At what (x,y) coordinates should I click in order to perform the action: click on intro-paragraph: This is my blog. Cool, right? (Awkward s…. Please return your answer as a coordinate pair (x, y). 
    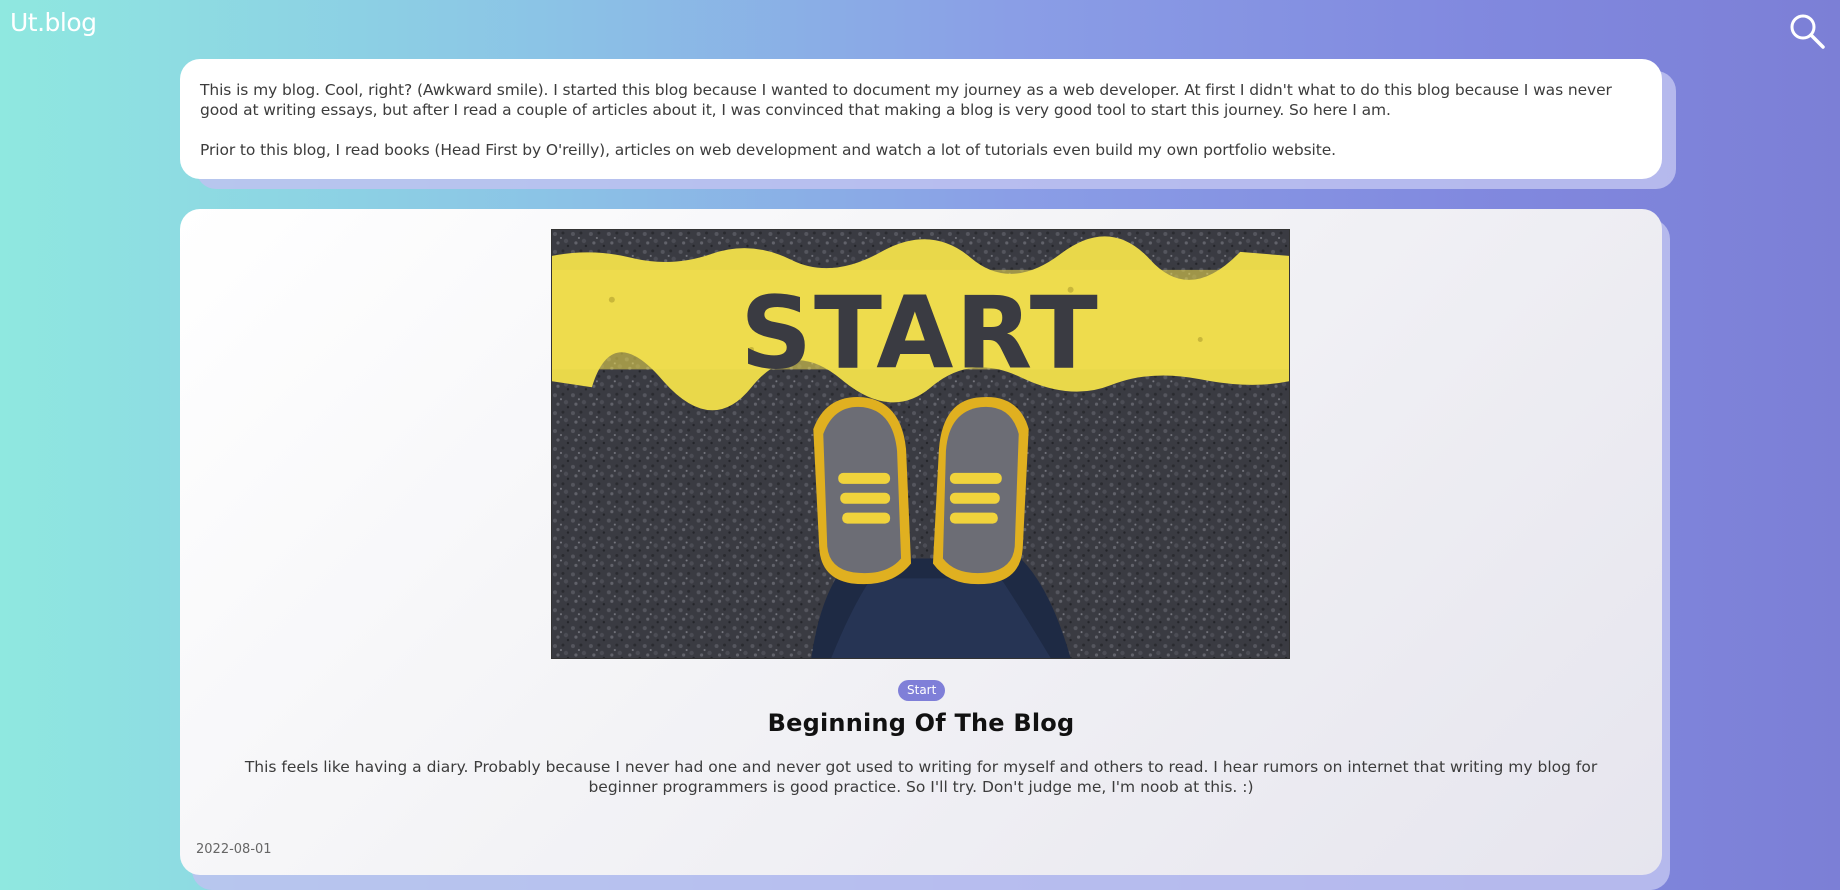
    Looking at the image, I should click on (906, 100).